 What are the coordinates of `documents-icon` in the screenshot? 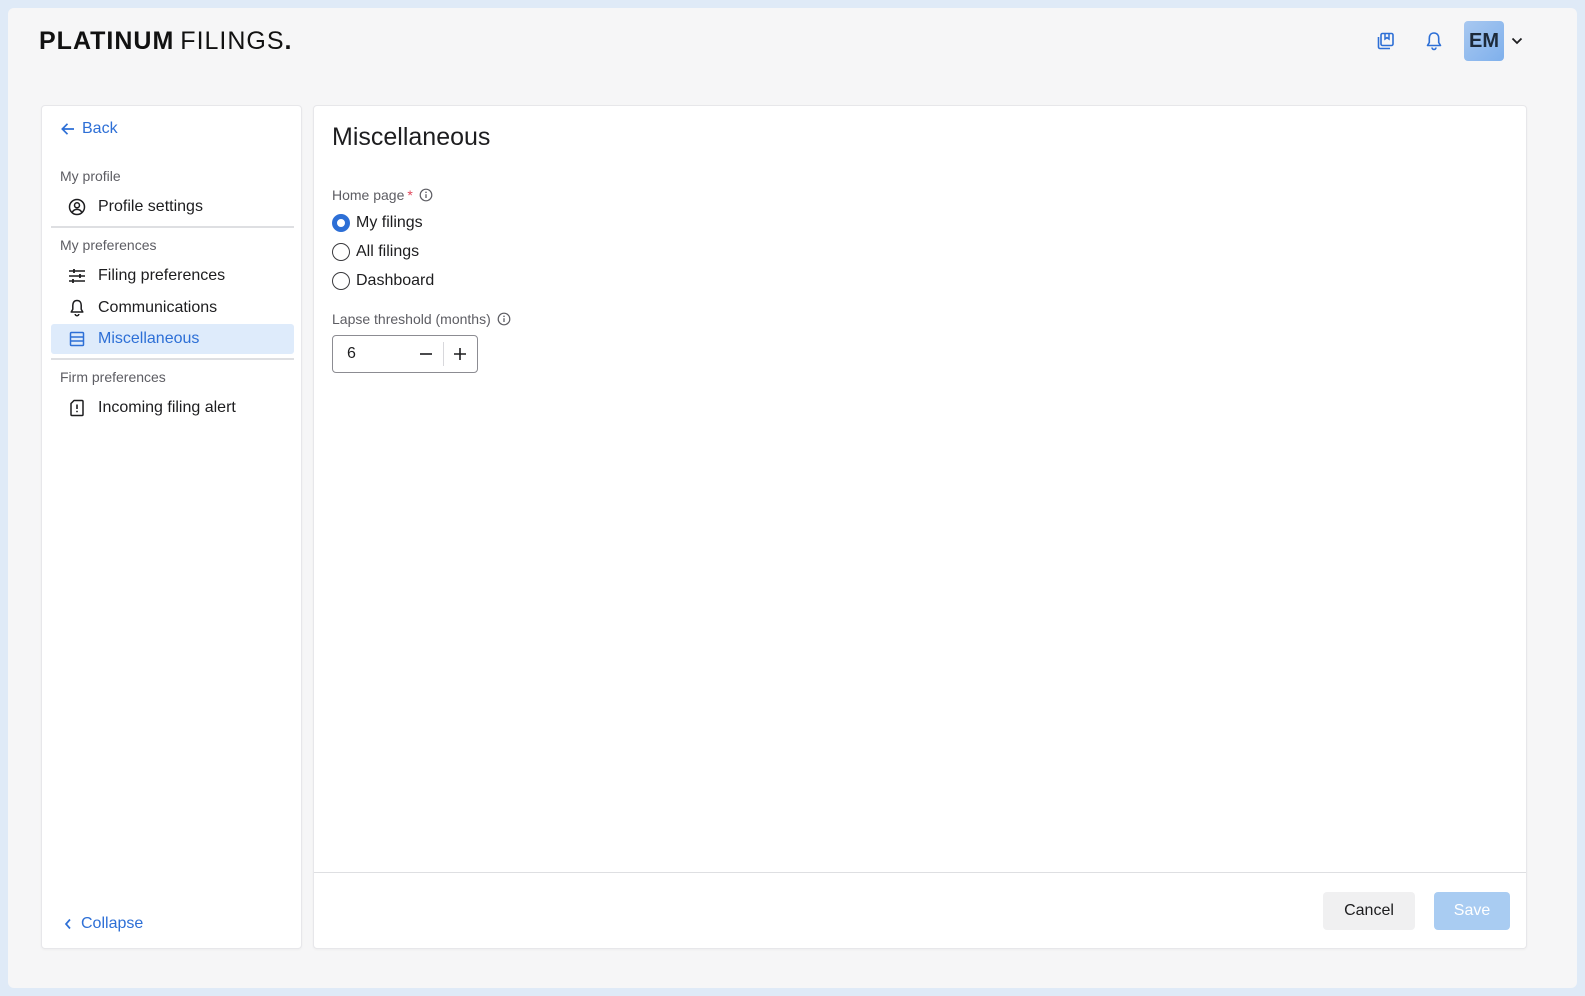 It's located at (1385, 41).